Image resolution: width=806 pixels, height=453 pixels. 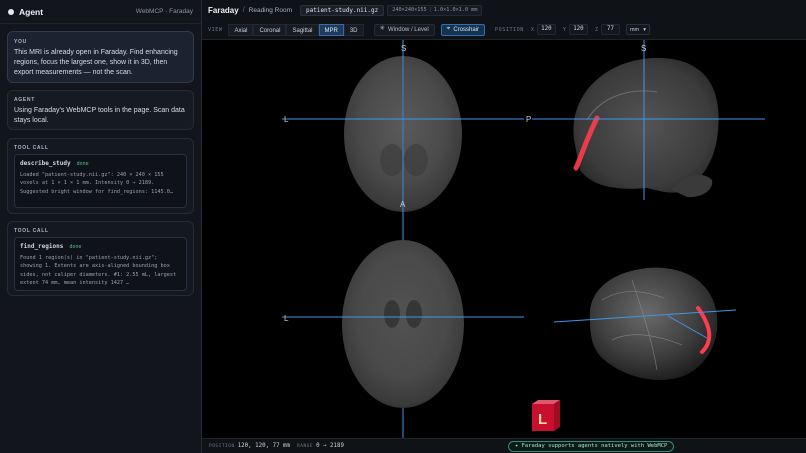 What do you see at coordinates (645, 120) in the screenshot?
I see `sagittal-pane: S P` at bounding box center [645, 120].